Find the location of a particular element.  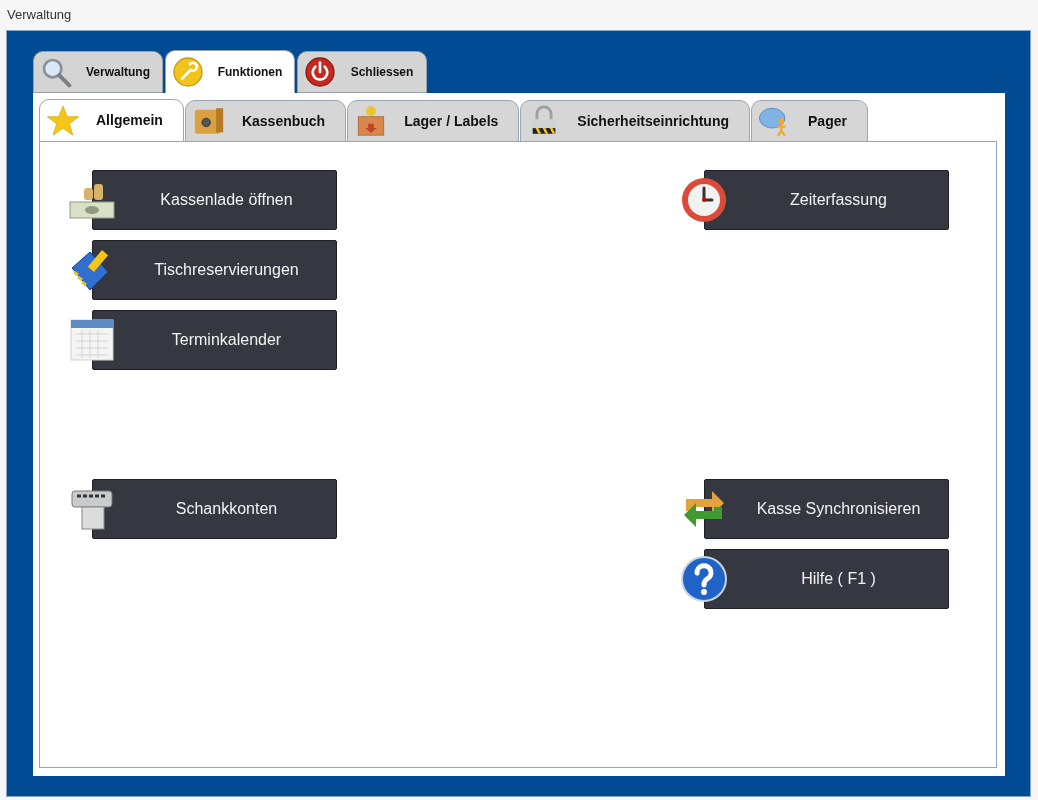

action-button: Hilfe ( F1 ) is located at coordinates (826, 579).